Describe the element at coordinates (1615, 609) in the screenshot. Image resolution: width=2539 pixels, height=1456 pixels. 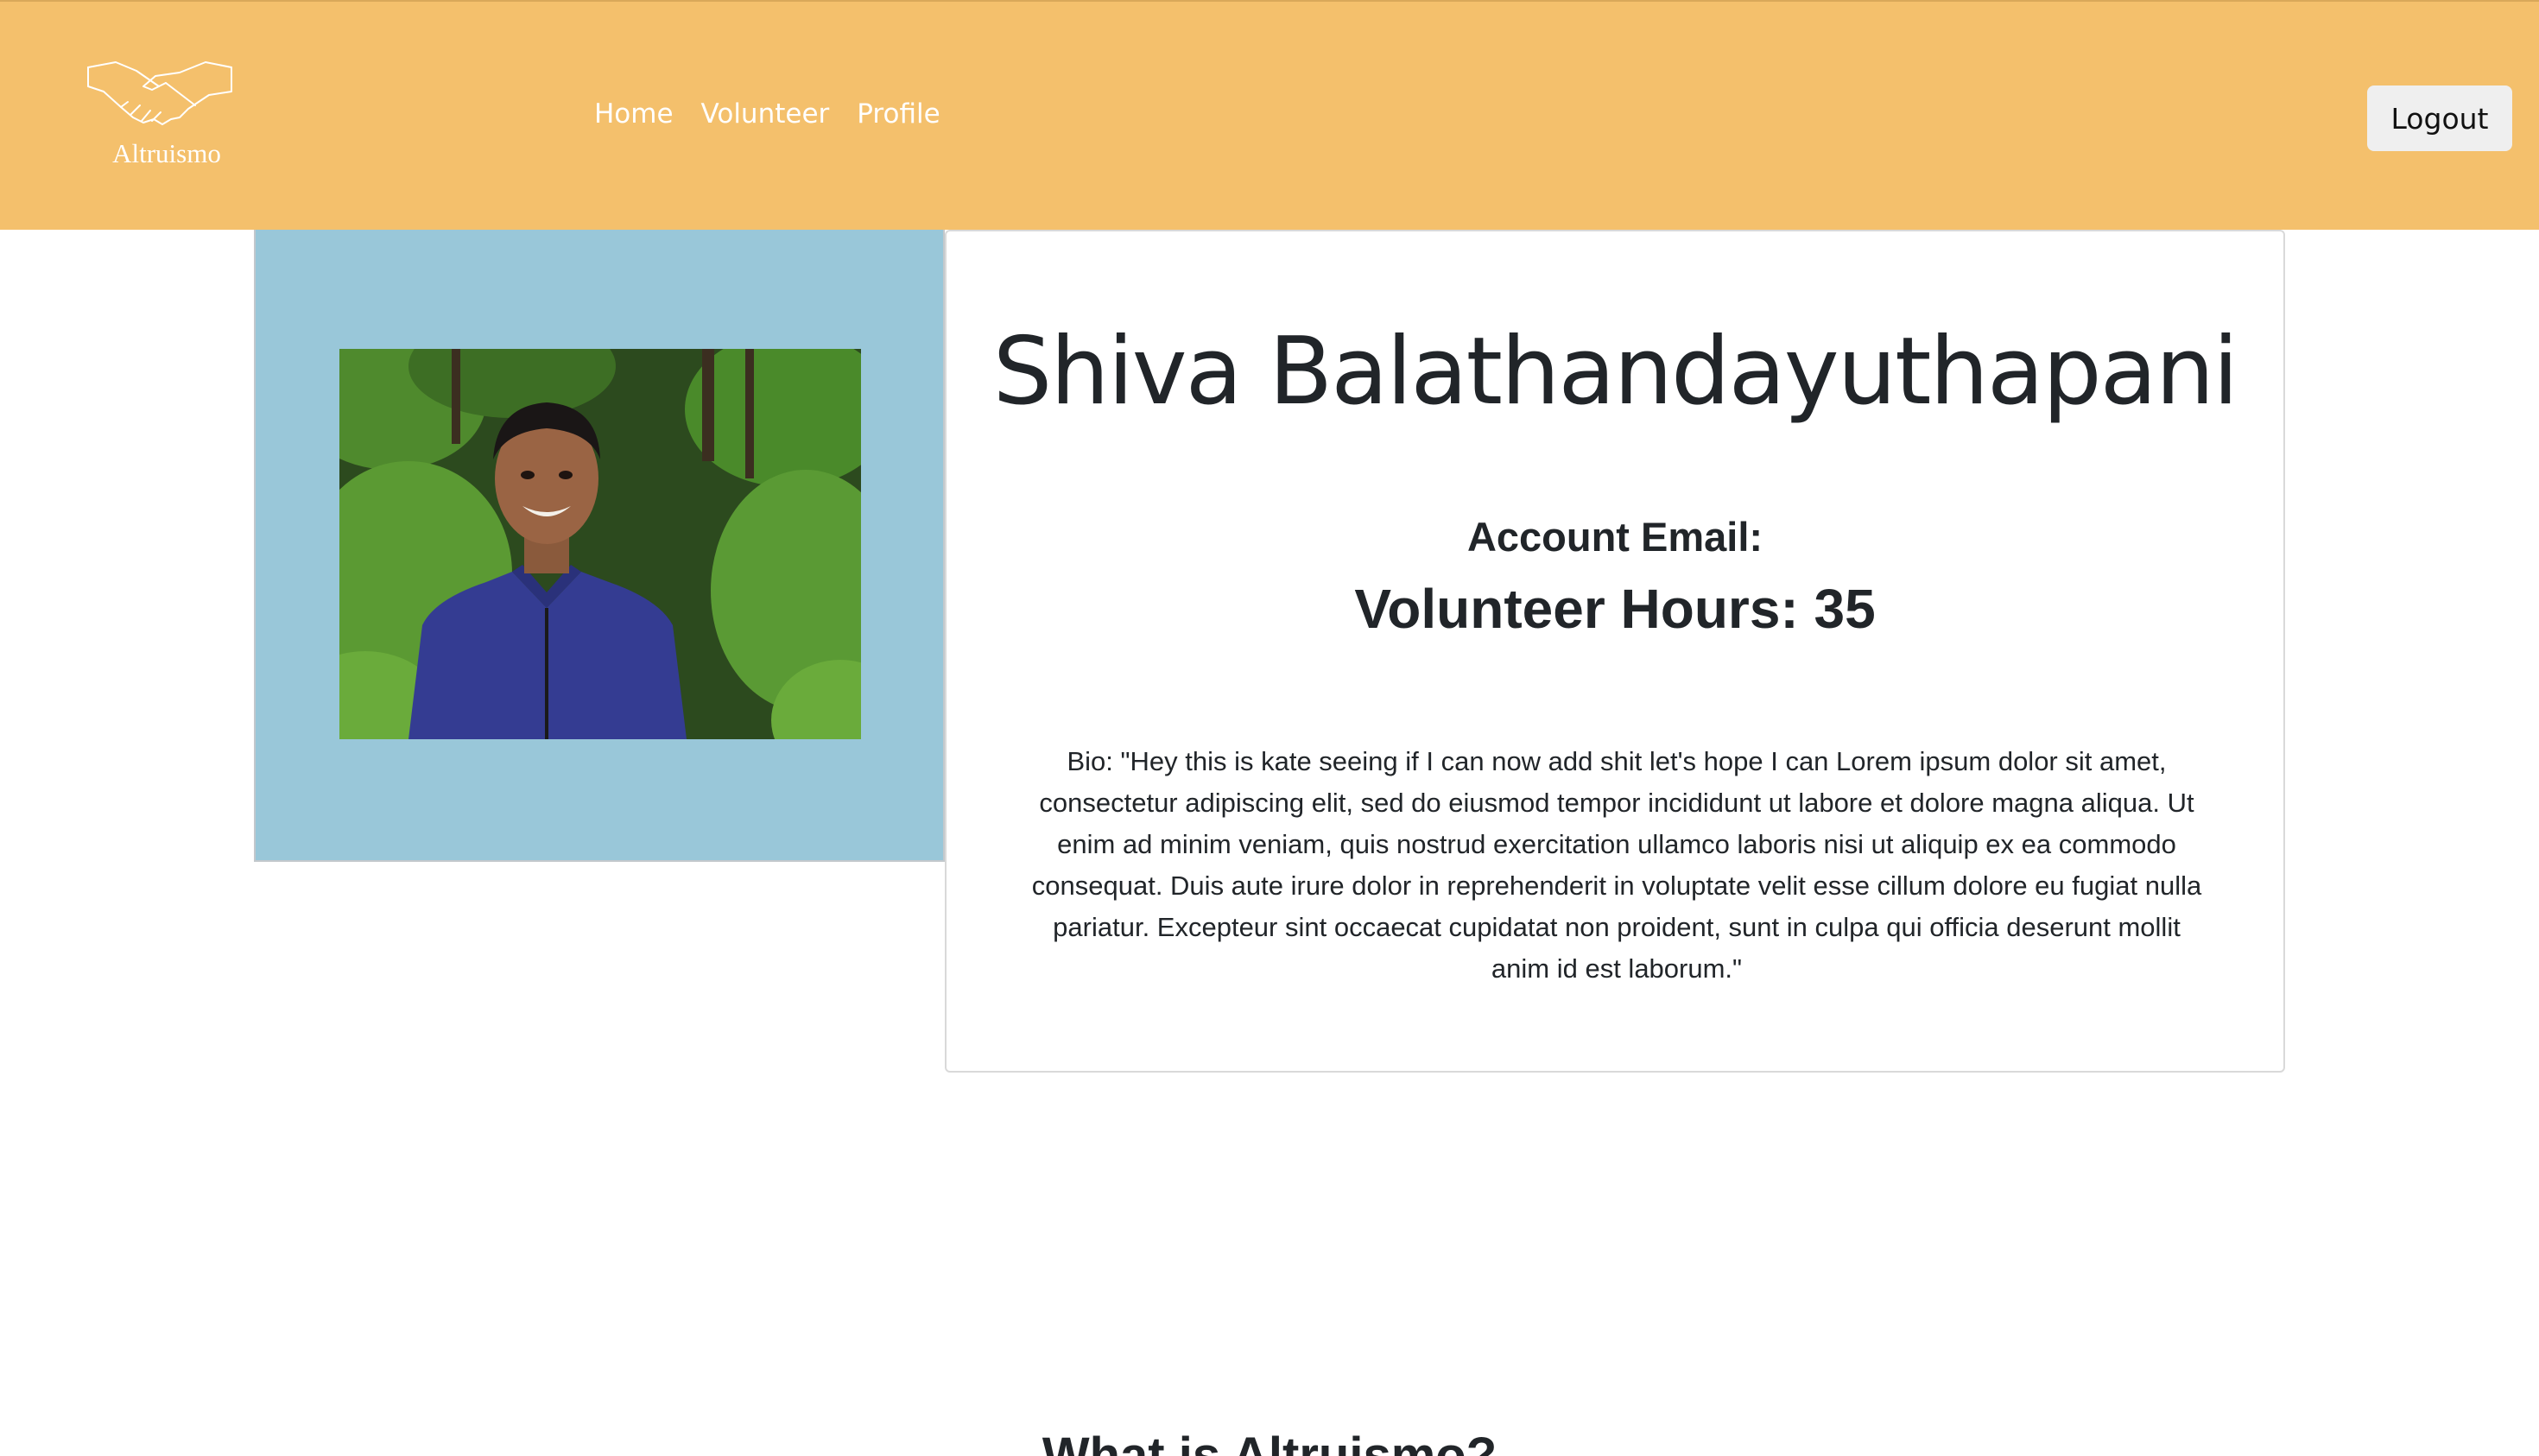
I see `volunteer-hours: Volunteer Hours: 35` at that location.